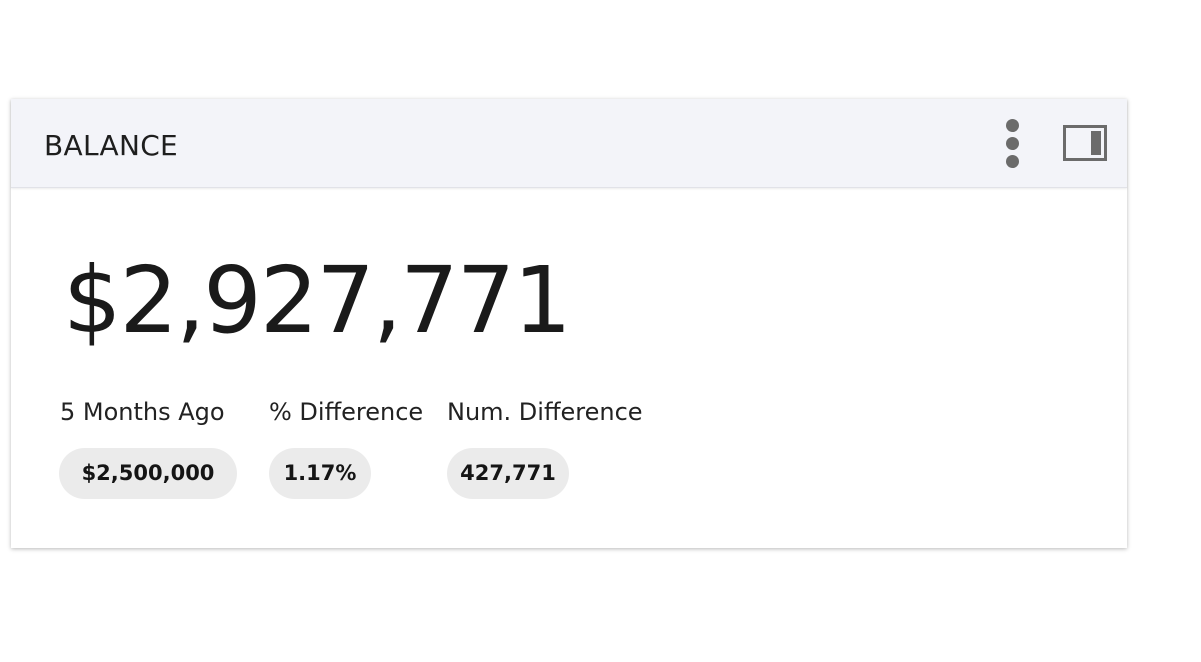 The width and height of the screenshot is (1201, 662). I want to click on side-panel-fill, so click(1096, 143).